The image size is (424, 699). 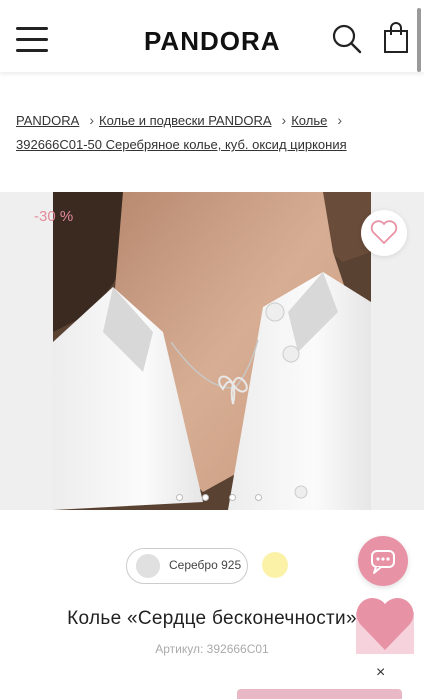 What do you see at coordinates (205, 565) in the screenshot?
I see `variant-label: Серебро 925` at bounding box center [205, 565].